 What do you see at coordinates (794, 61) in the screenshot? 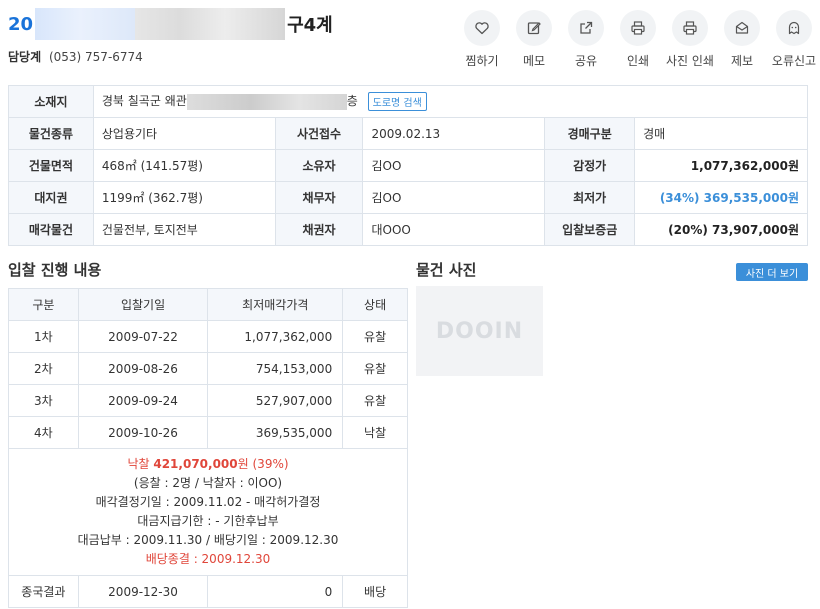
I see `error-report-label: 오류신고` at bounding box center [794, 61].